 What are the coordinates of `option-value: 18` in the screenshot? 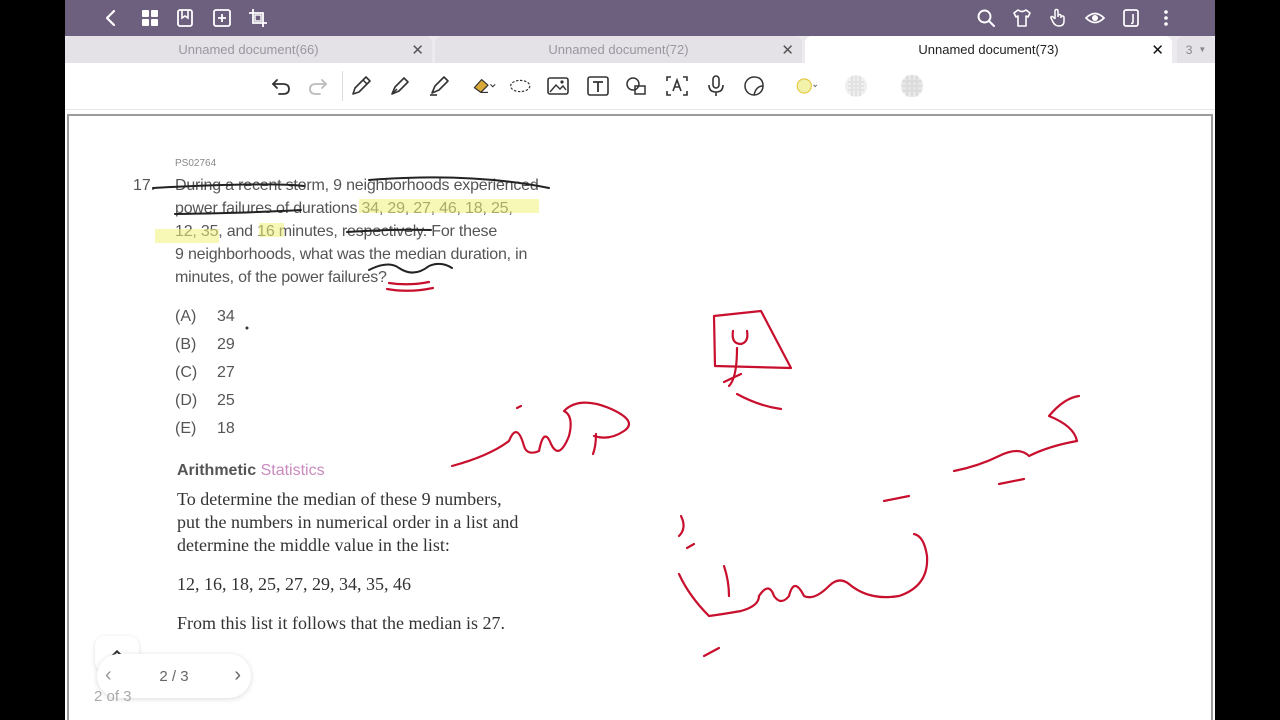 It's located at (226, 428).